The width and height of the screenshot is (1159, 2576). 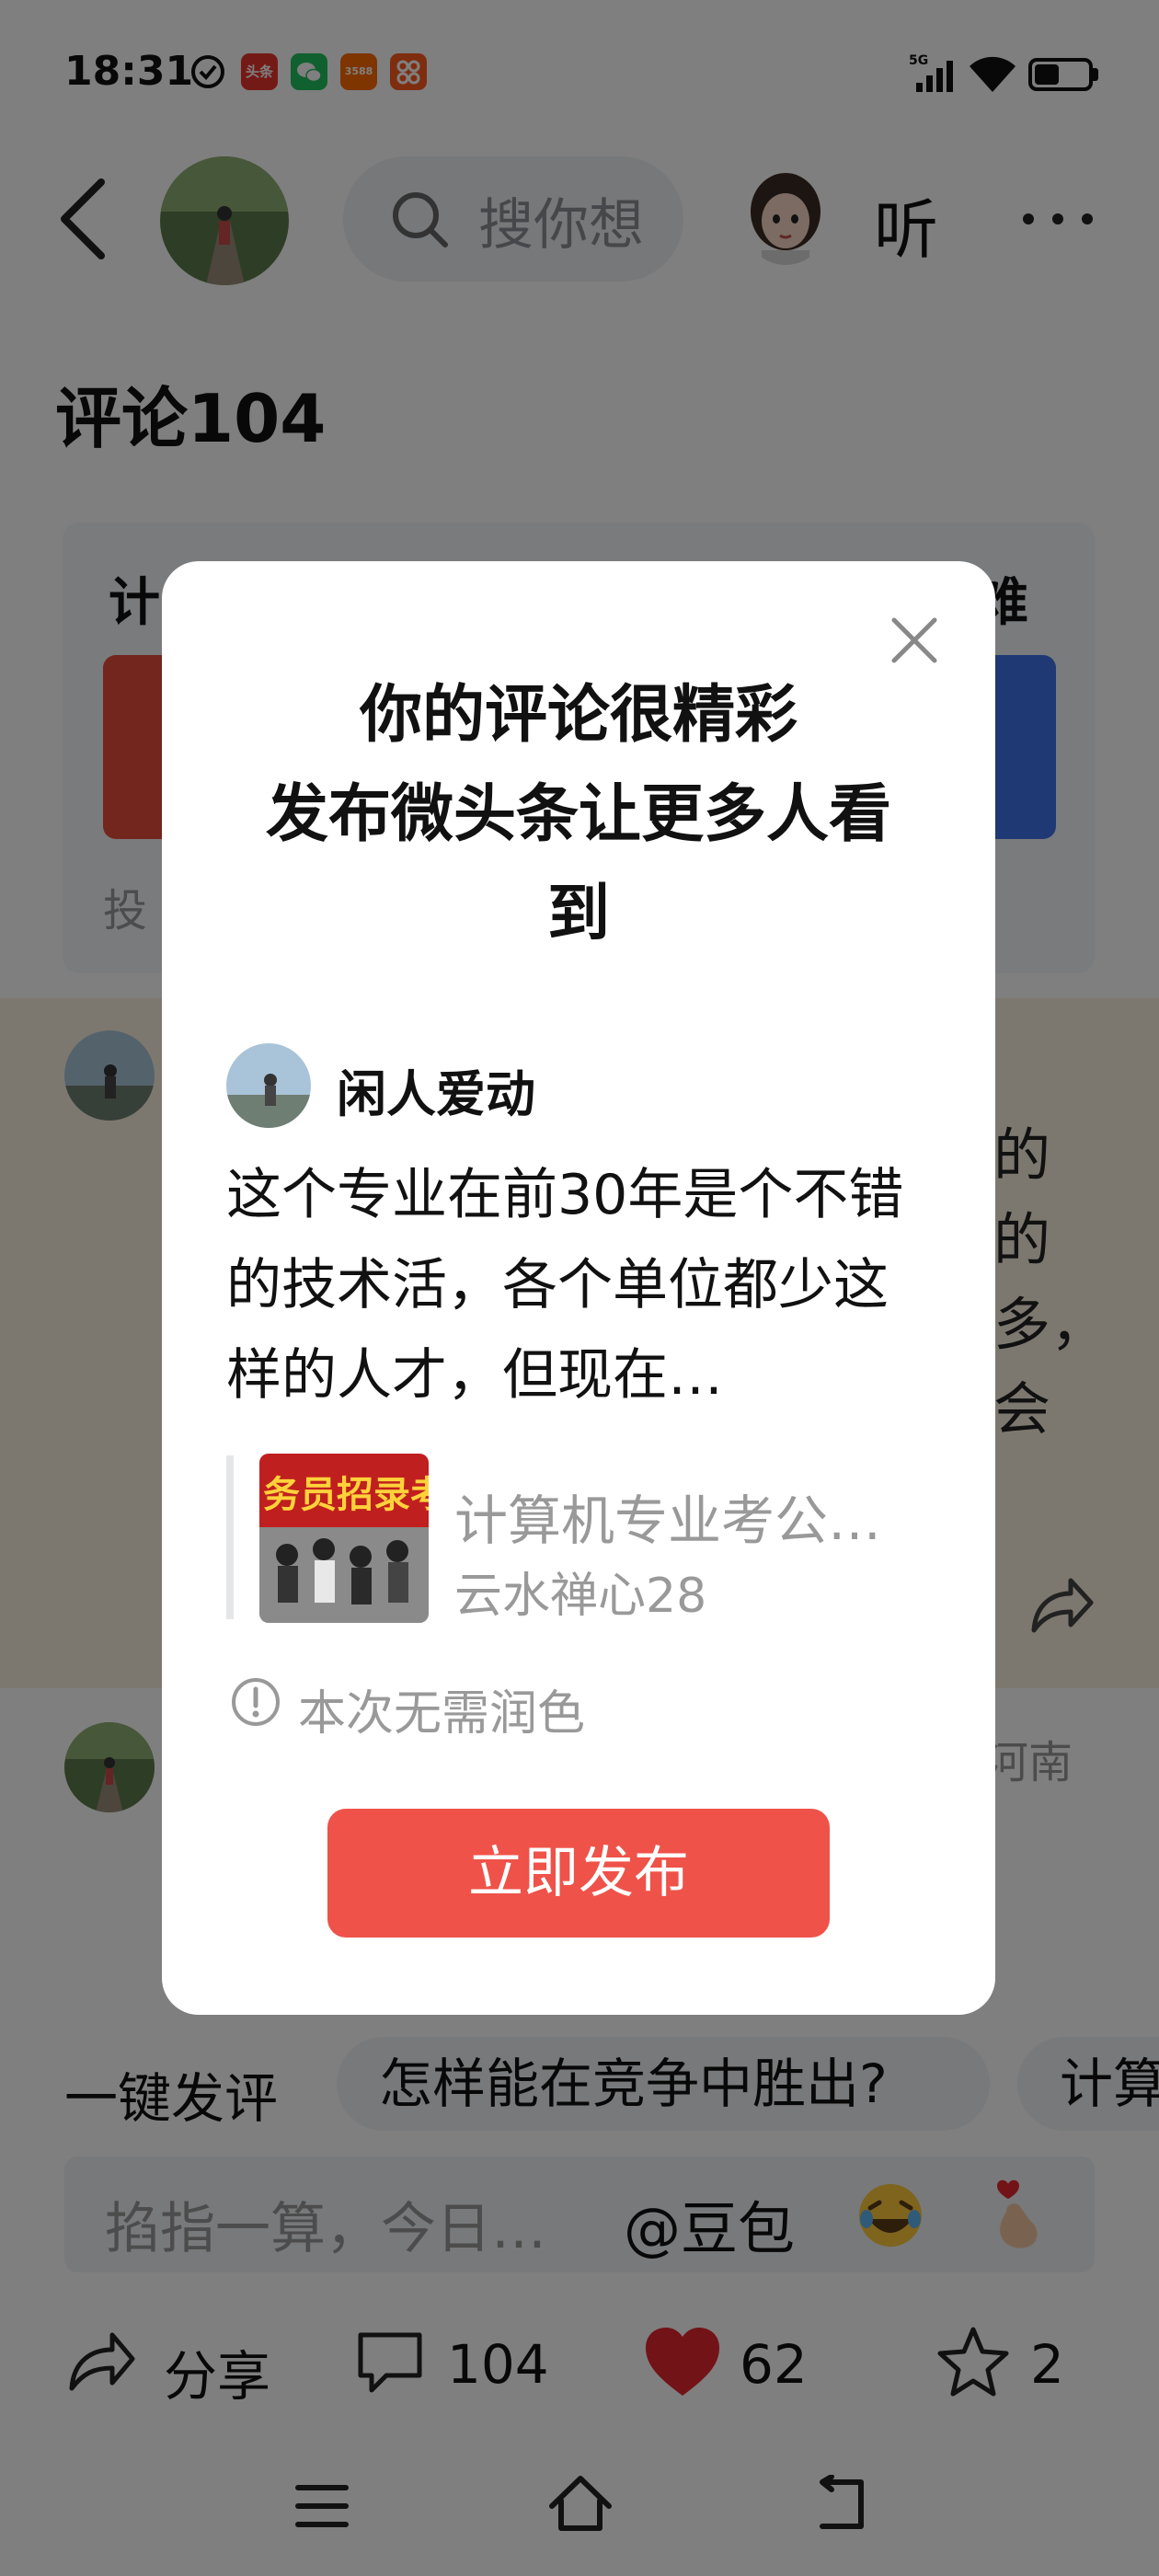 I want to click on username: 闲人爱动, so click(x=436, y=1094).